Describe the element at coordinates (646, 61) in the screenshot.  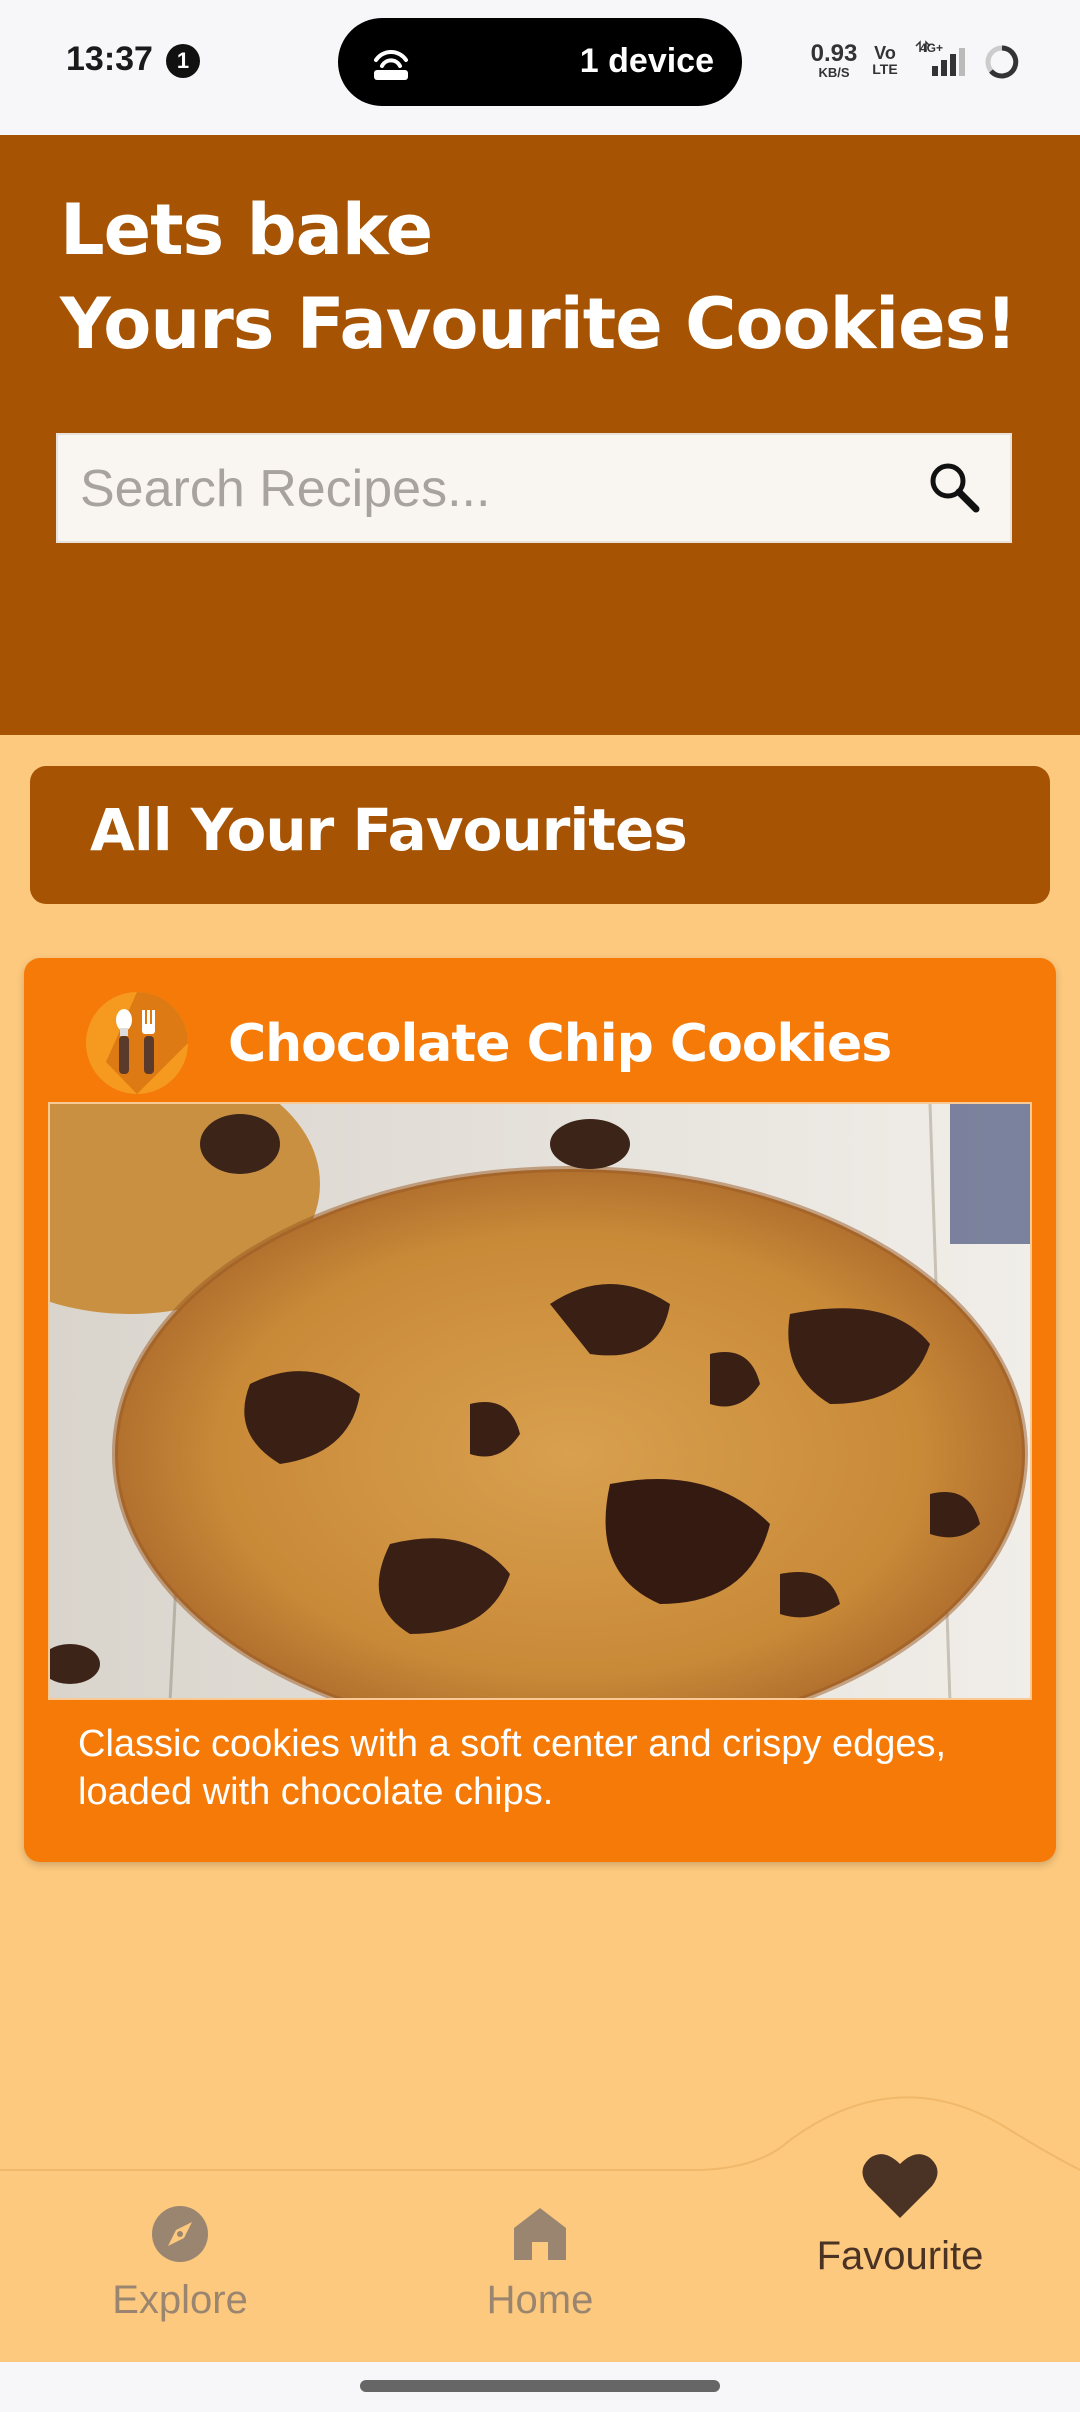
I see `hotspot-text: 1 device` at that location.